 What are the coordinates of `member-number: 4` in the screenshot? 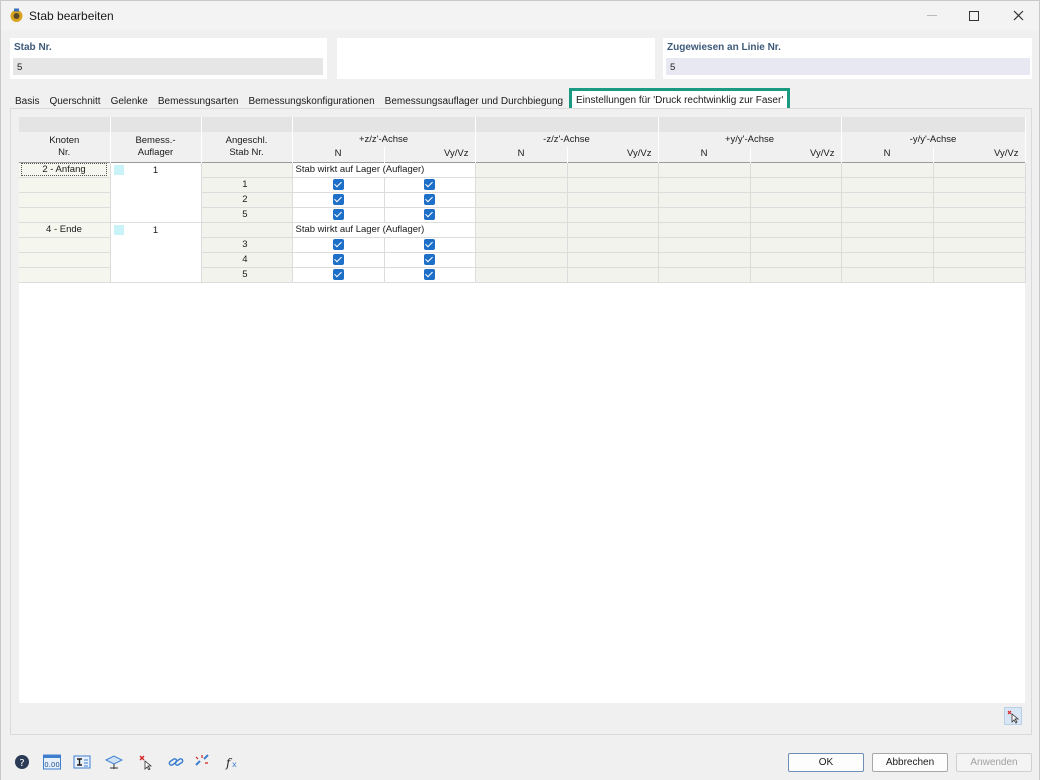 It's located at (247, 260).